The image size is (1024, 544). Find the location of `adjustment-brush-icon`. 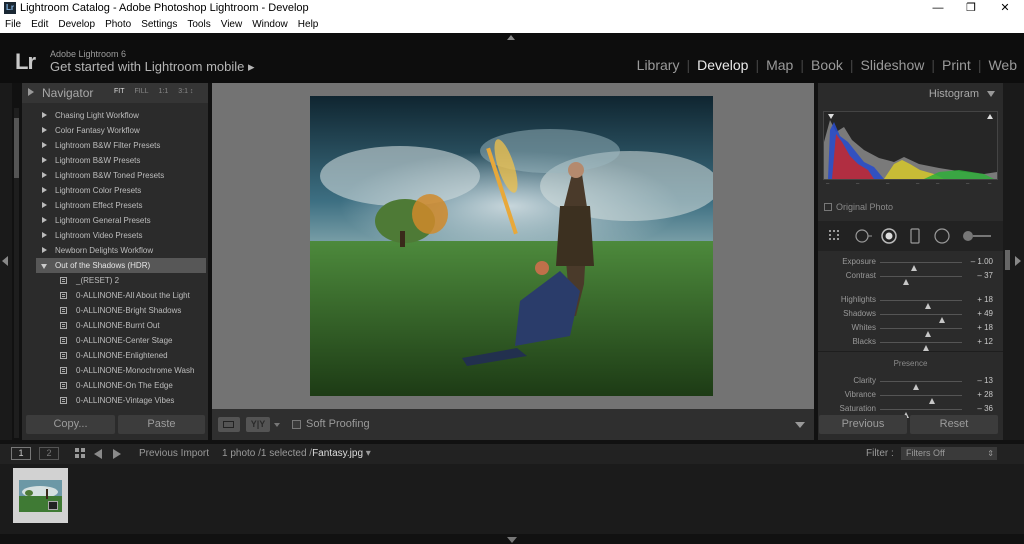

adjustment-brush-icon is located at coordinates (977, 236).